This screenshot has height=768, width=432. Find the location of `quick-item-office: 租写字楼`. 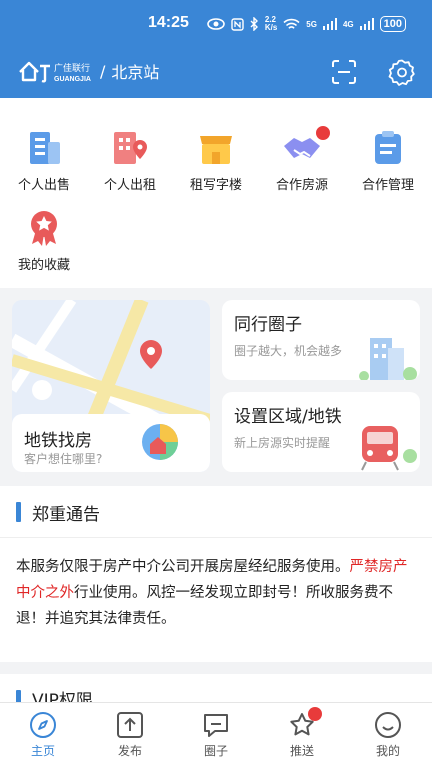

quick-item-office: 租写字楼 is located at coordinates (216, 160).